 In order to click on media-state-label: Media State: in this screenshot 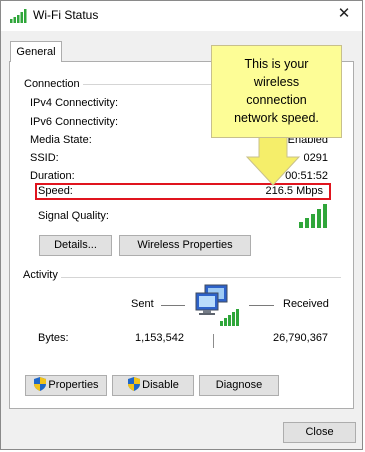, I will do `click(61, 140)`.